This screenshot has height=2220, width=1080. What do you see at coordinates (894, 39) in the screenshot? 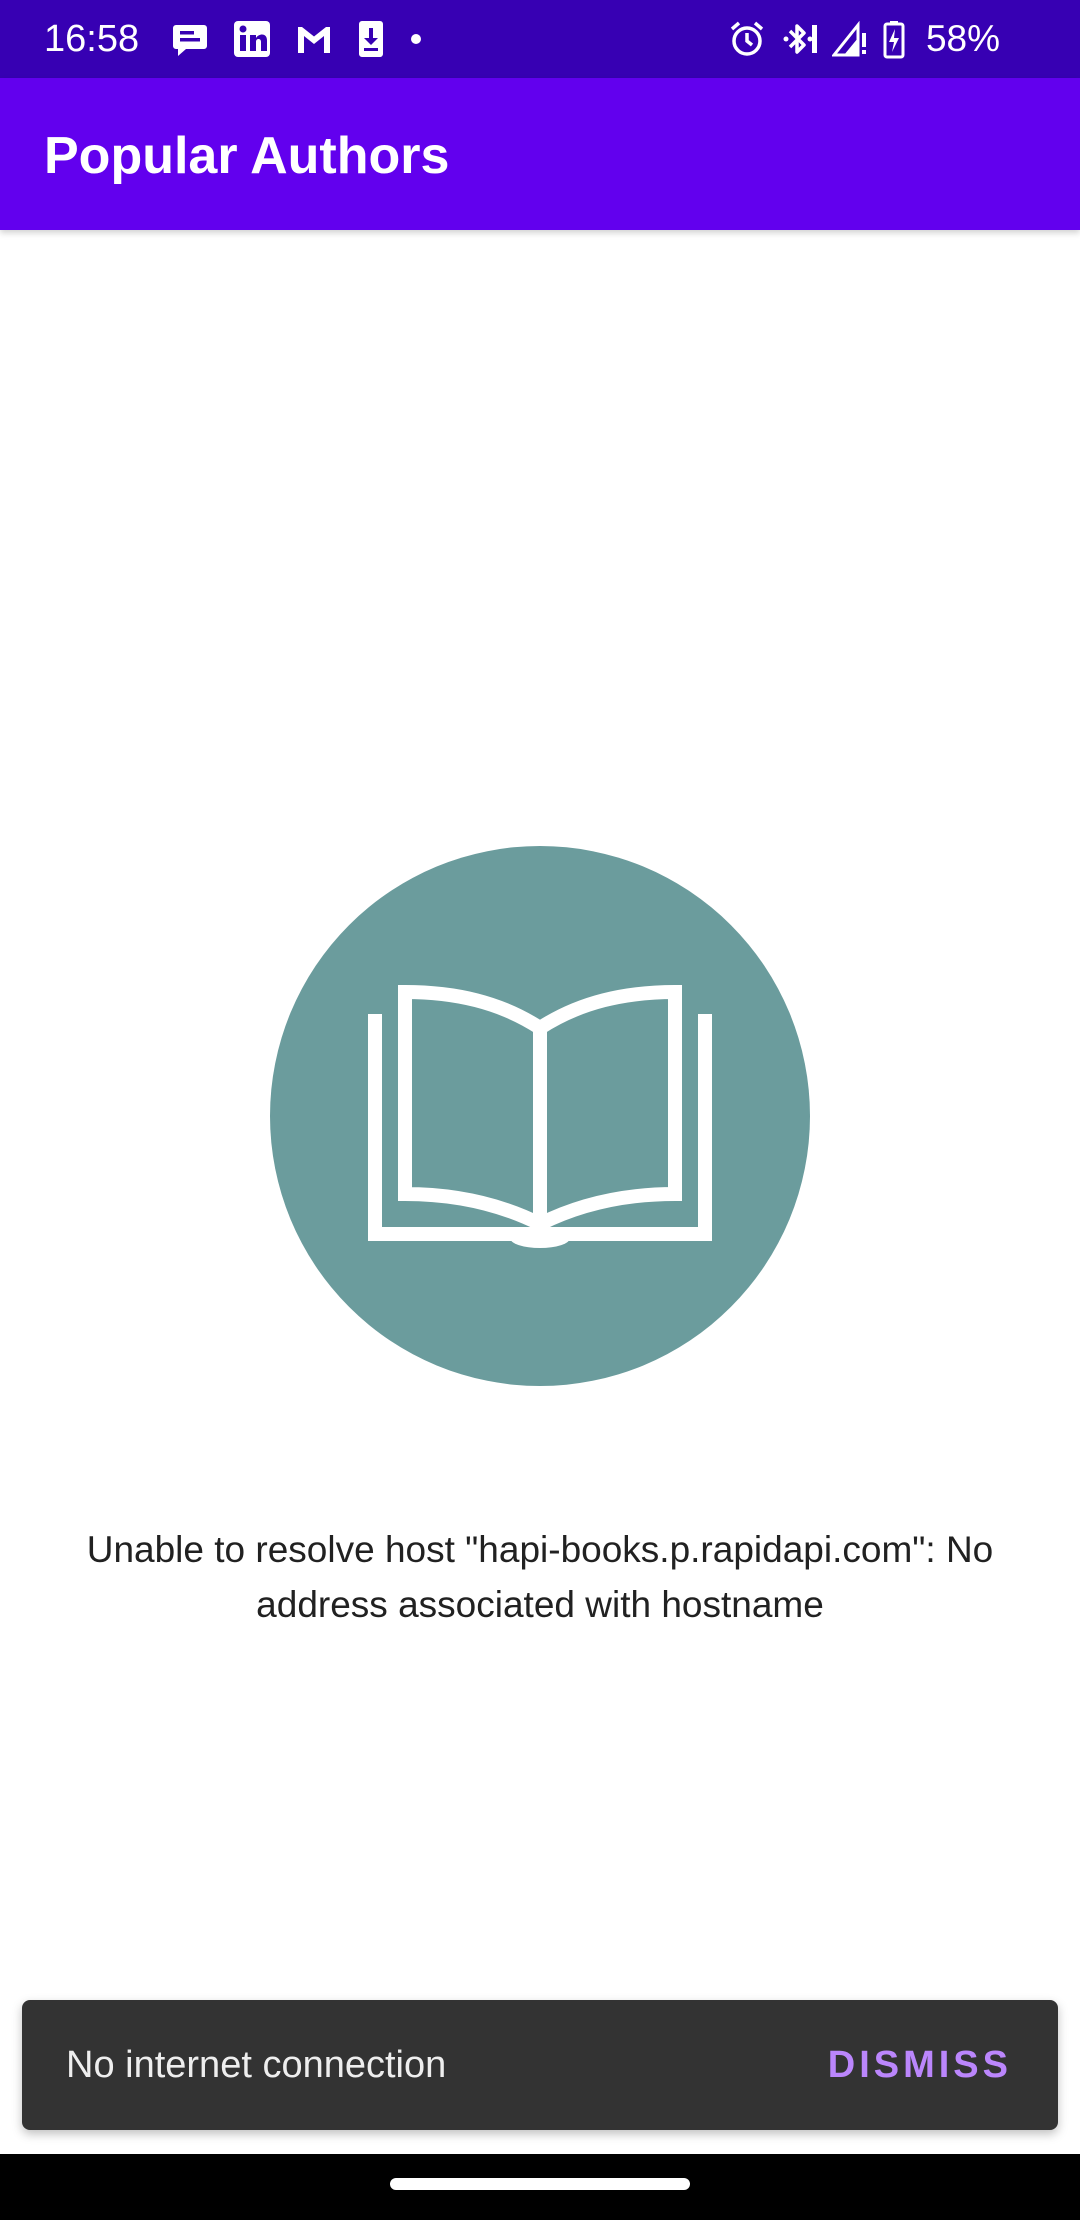
I see `battery-charging-icon` at bounding box center [894, 39].